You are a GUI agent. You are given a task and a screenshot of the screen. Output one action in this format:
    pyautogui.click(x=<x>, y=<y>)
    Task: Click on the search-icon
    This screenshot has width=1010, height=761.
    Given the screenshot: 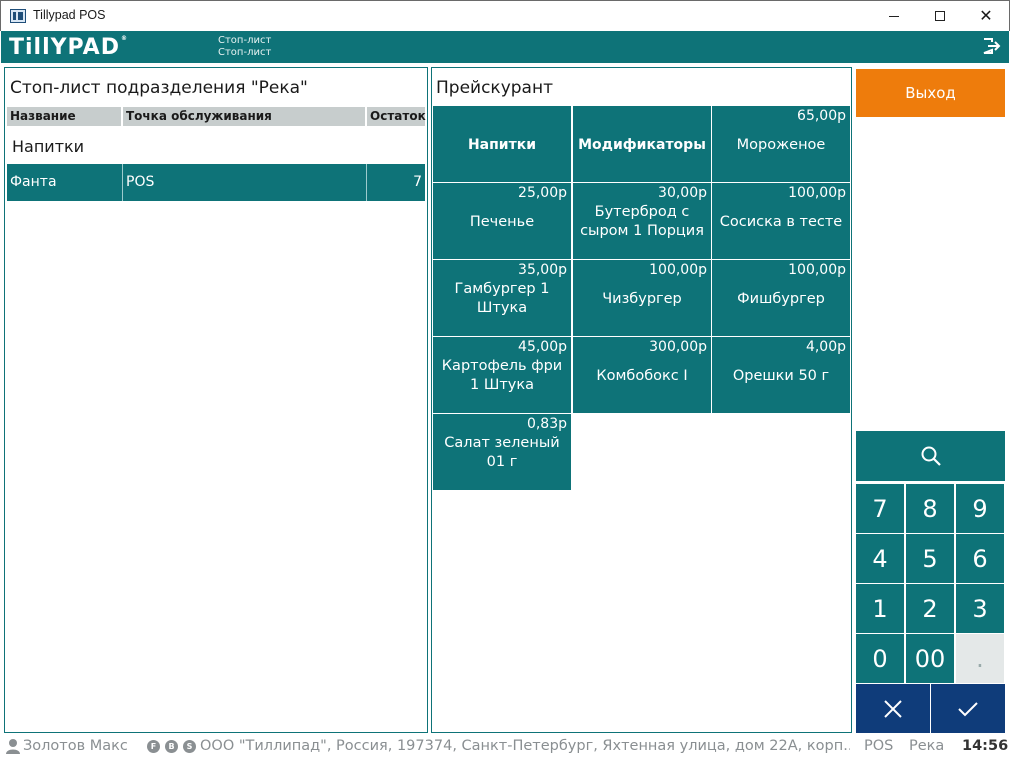 What is the action you would take?
    pyautogui.click(x=931, y=456)
    